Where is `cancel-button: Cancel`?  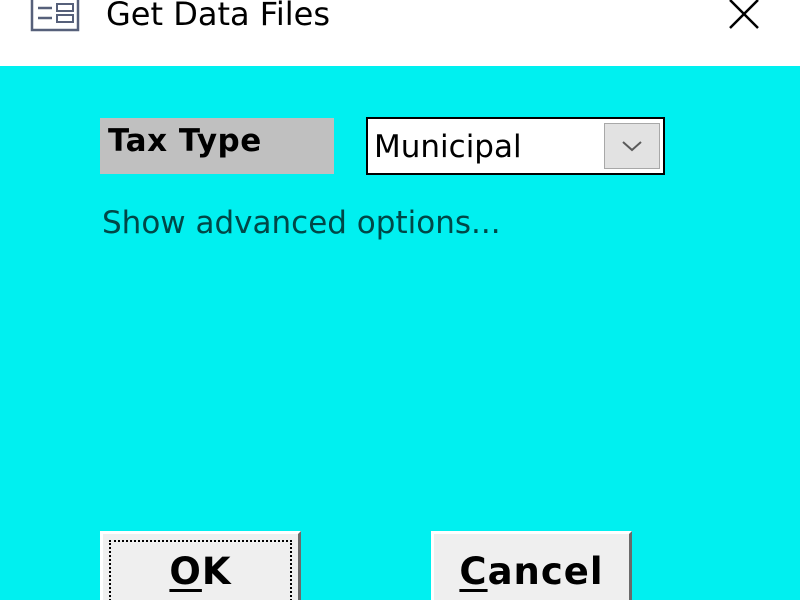 cancel-button: Cancel is located at coordinates (531, 565).